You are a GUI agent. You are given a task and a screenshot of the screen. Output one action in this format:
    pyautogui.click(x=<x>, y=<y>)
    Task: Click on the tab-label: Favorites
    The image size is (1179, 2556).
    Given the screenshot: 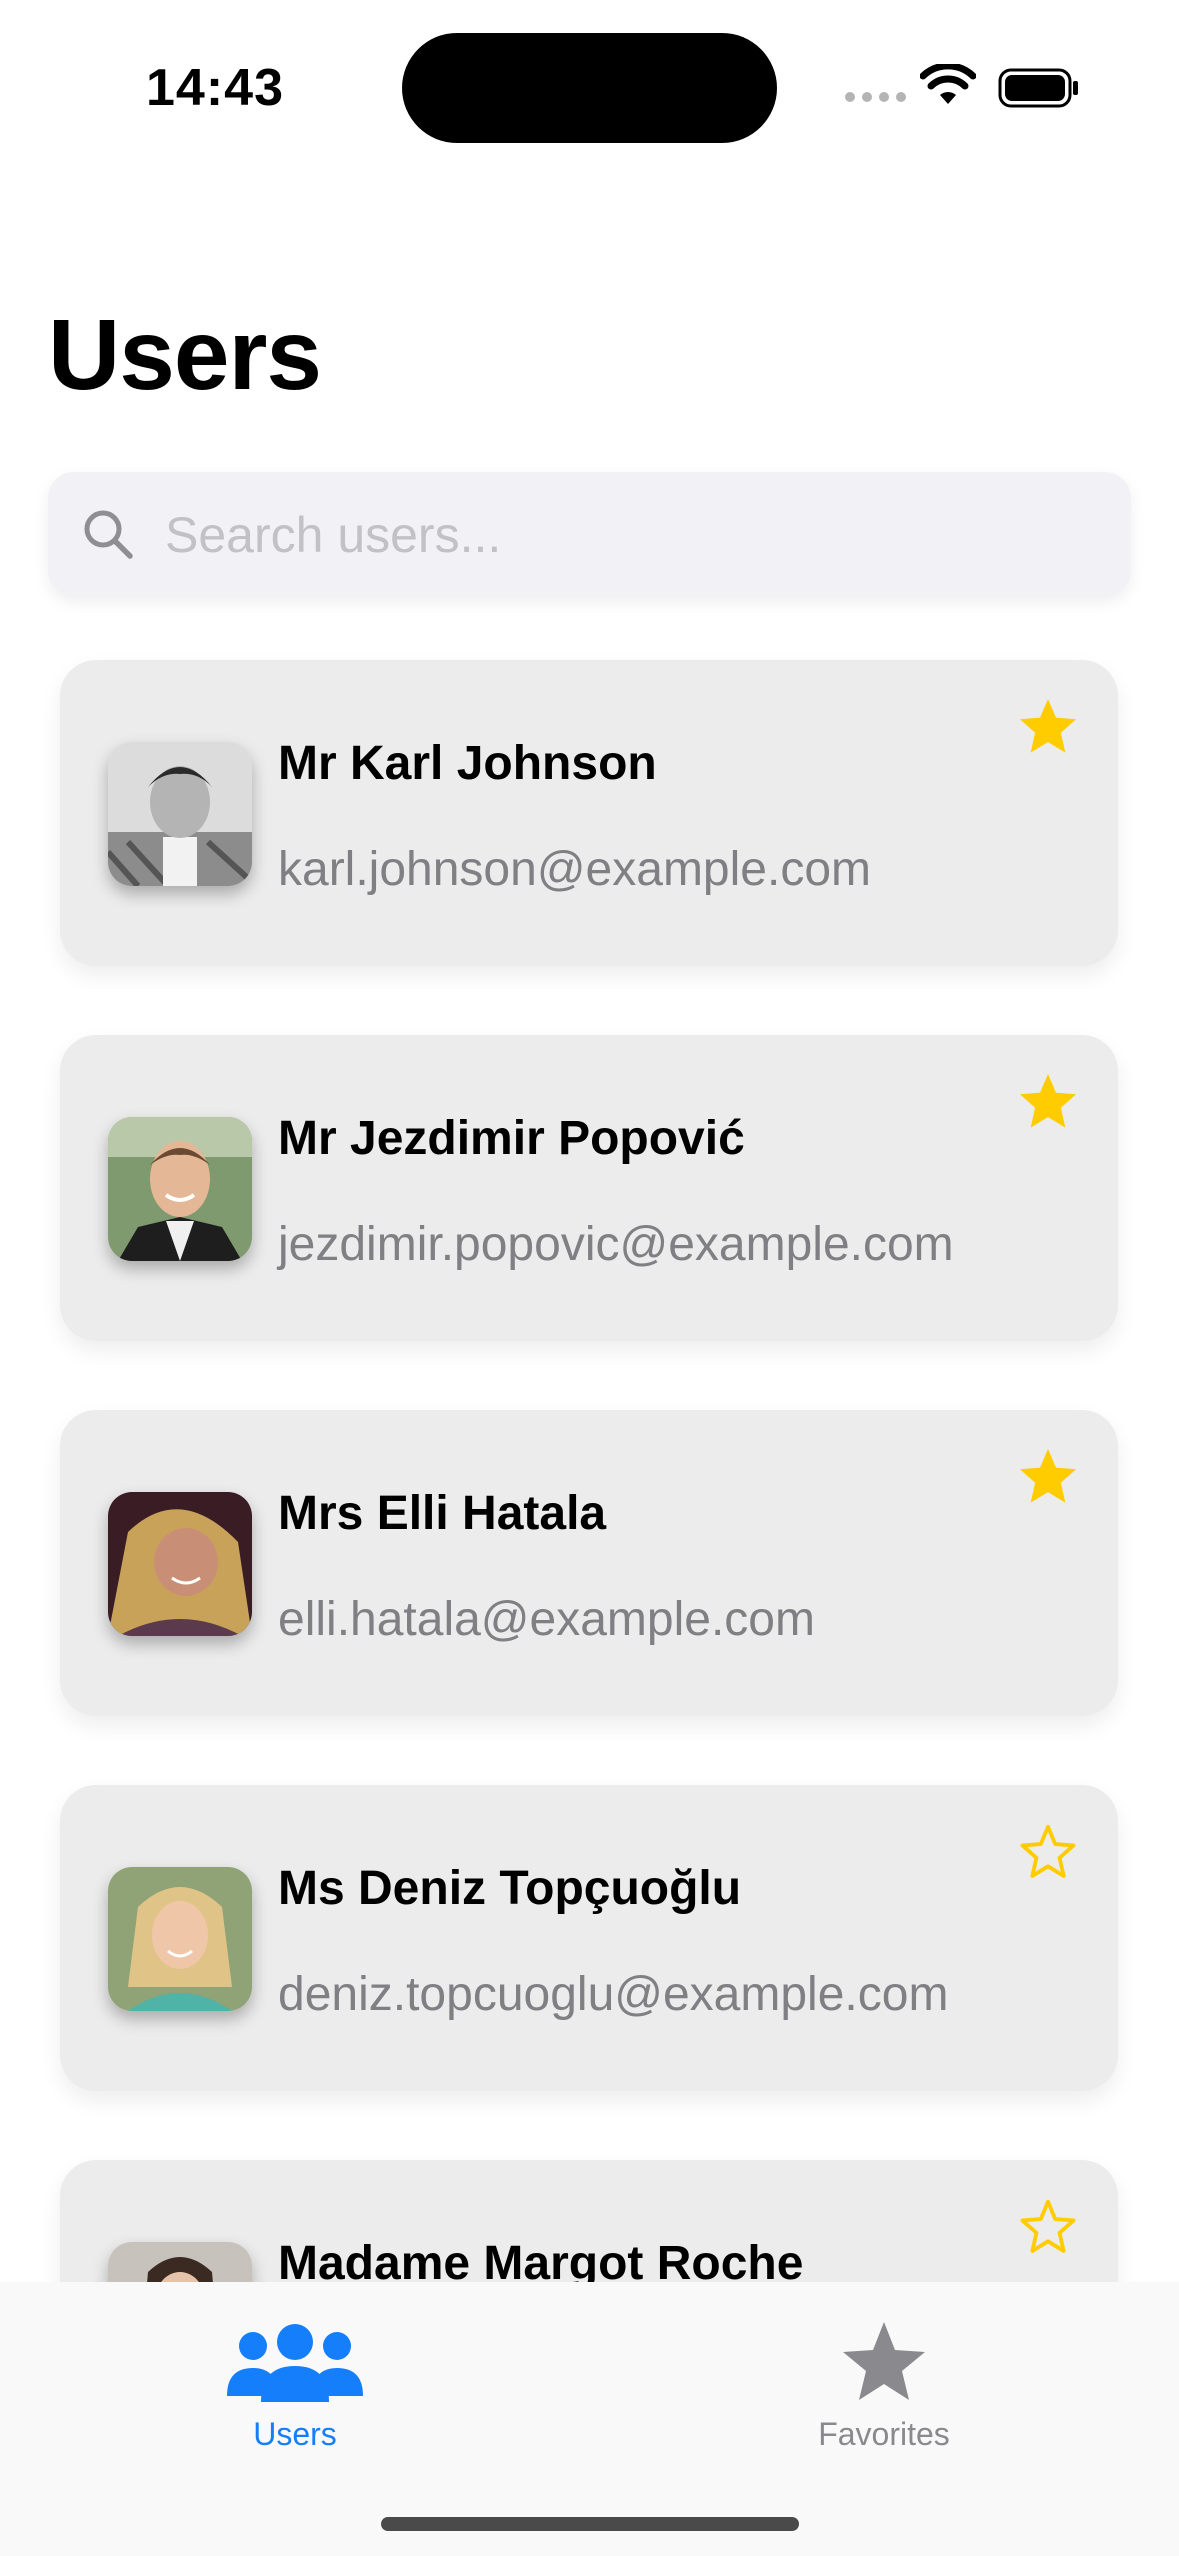 What is the action you would take?
    pyautogui.click(x=884, y=2434)
    